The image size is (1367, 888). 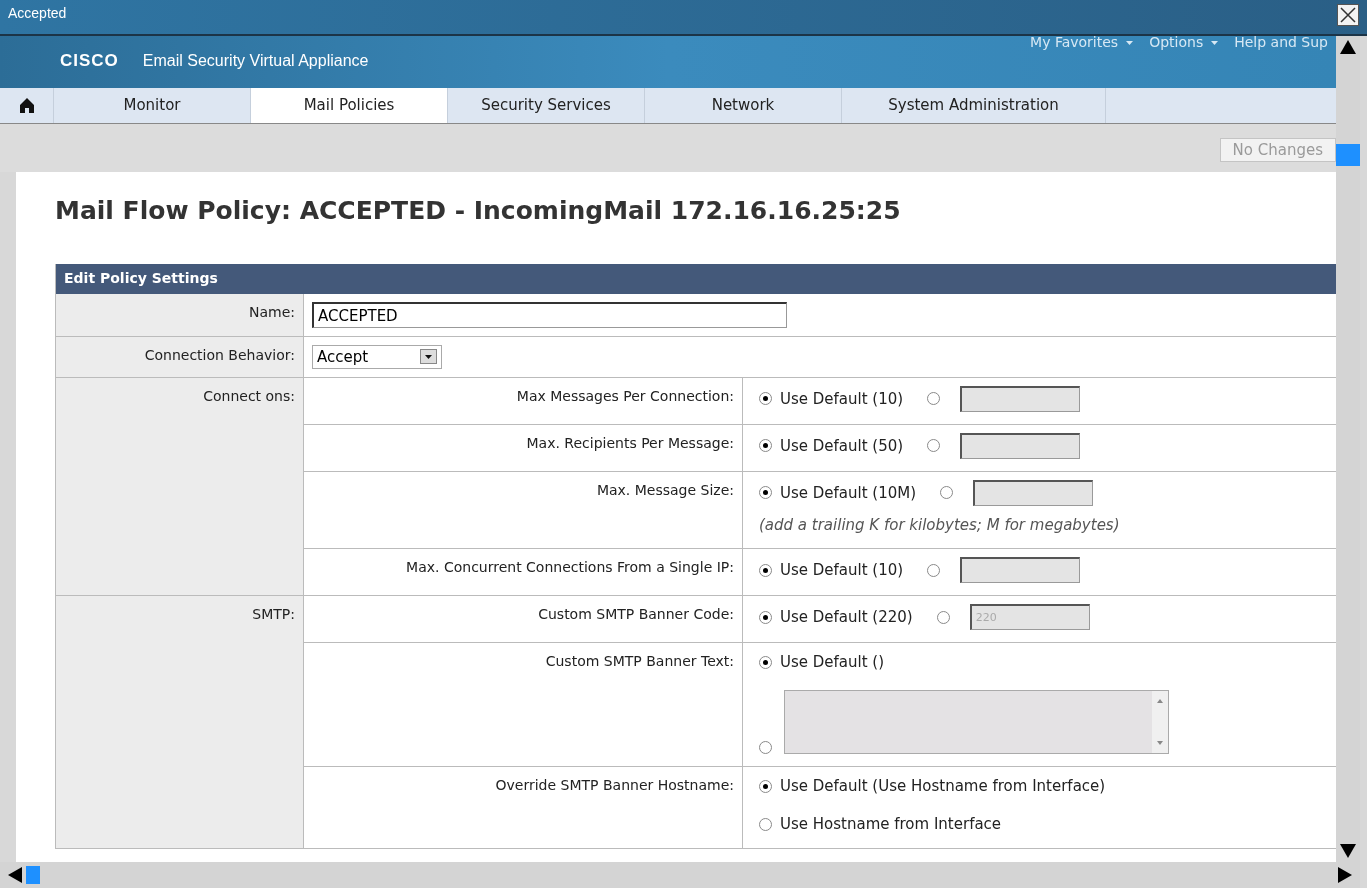 What do you see at coordinates (832, 663) in the screenshot?
I see `option-label: Use Default ()` at bounding box center [832, 663].